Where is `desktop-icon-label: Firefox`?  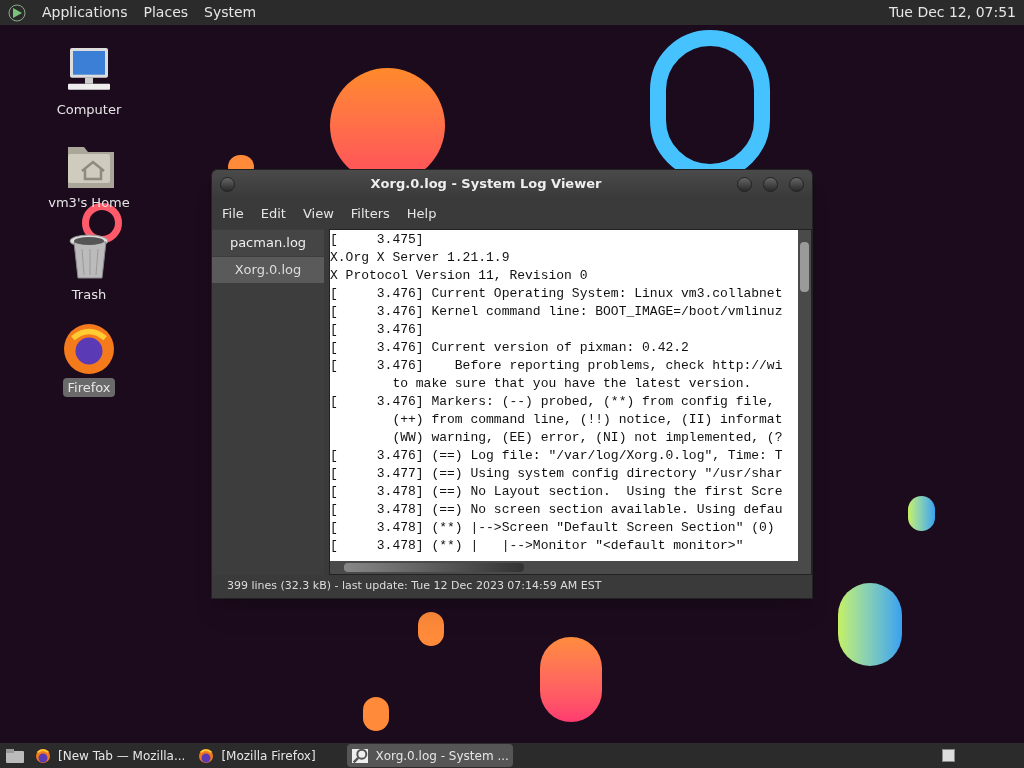
desktop-icon-label: Firefox is located at coordinates (89, 387).